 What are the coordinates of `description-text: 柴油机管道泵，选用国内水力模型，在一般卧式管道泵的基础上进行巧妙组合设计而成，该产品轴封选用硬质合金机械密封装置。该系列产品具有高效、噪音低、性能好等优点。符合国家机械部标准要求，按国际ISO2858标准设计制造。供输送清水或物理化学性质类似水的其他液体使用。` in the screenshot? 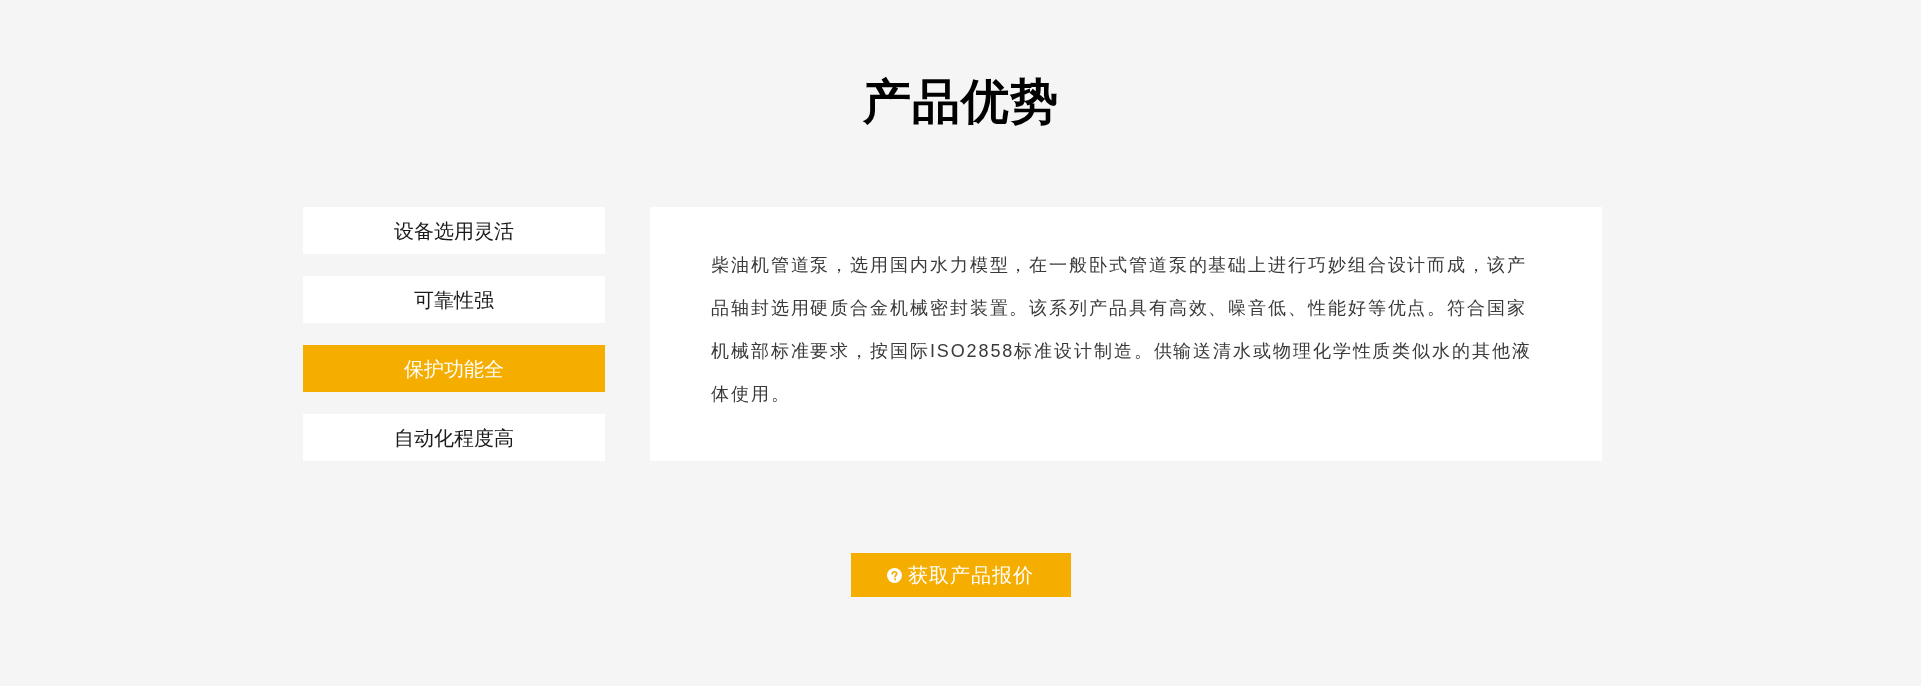 It's located at (1122, 330).